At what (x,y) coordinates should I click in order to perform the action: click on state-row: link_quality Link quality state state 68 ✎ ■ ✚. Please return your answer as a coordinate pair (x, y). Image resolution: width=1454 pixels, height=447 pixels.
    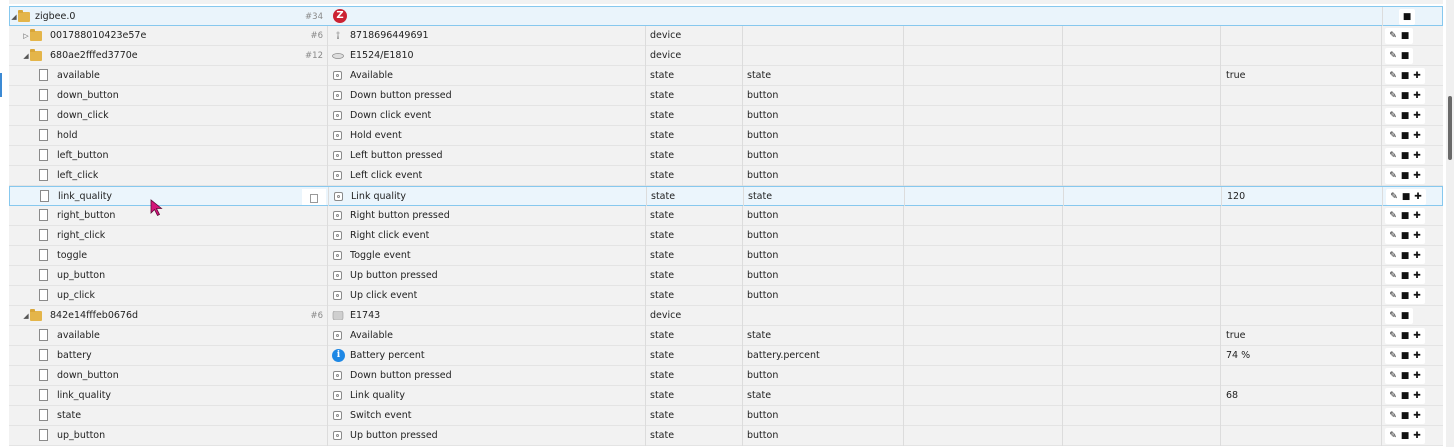
    Looking at the image, I should click on (726, 396).